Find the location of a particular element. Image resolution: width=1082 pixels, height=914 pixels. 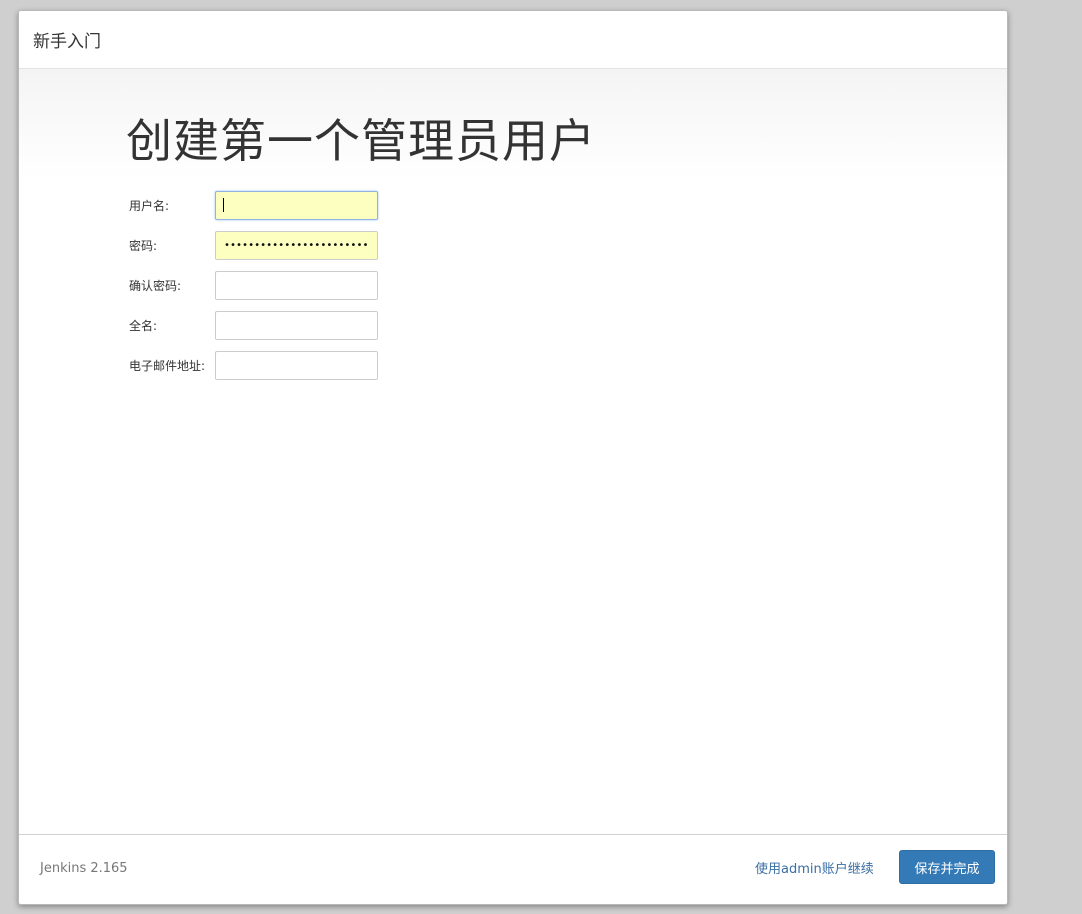

username-input is located at coordinates (296, 205).